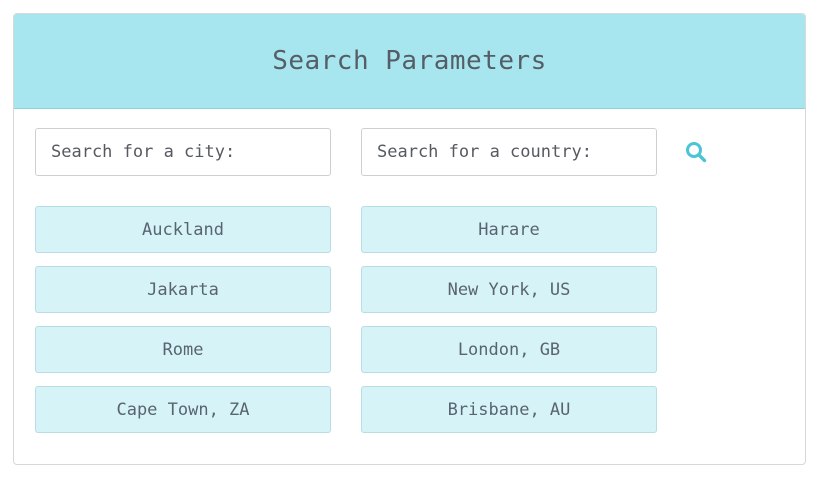 Image resolution: width=823 pixels, height=489 pixels. I want to click on city-button-cape-town: Cape Town, ZA, so click(183, 409).